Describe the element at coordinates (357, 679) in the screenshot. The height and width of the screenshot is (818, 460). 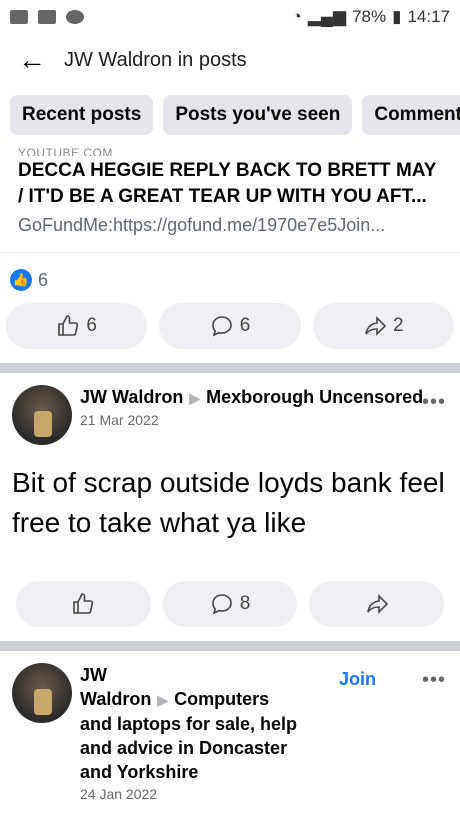
I see `join-button: Join` at that location.